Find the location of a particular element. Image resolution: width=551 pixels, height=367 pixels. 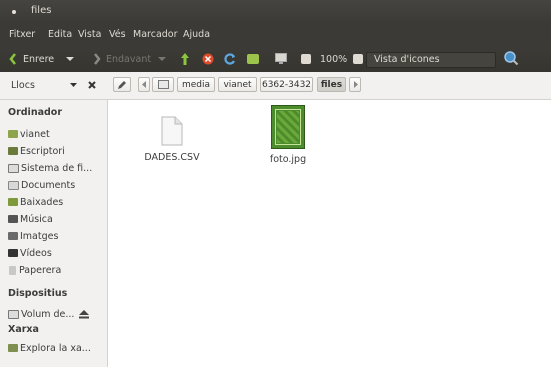

sidebar-item-vianet: vianet is located at coordinates (29, 134).